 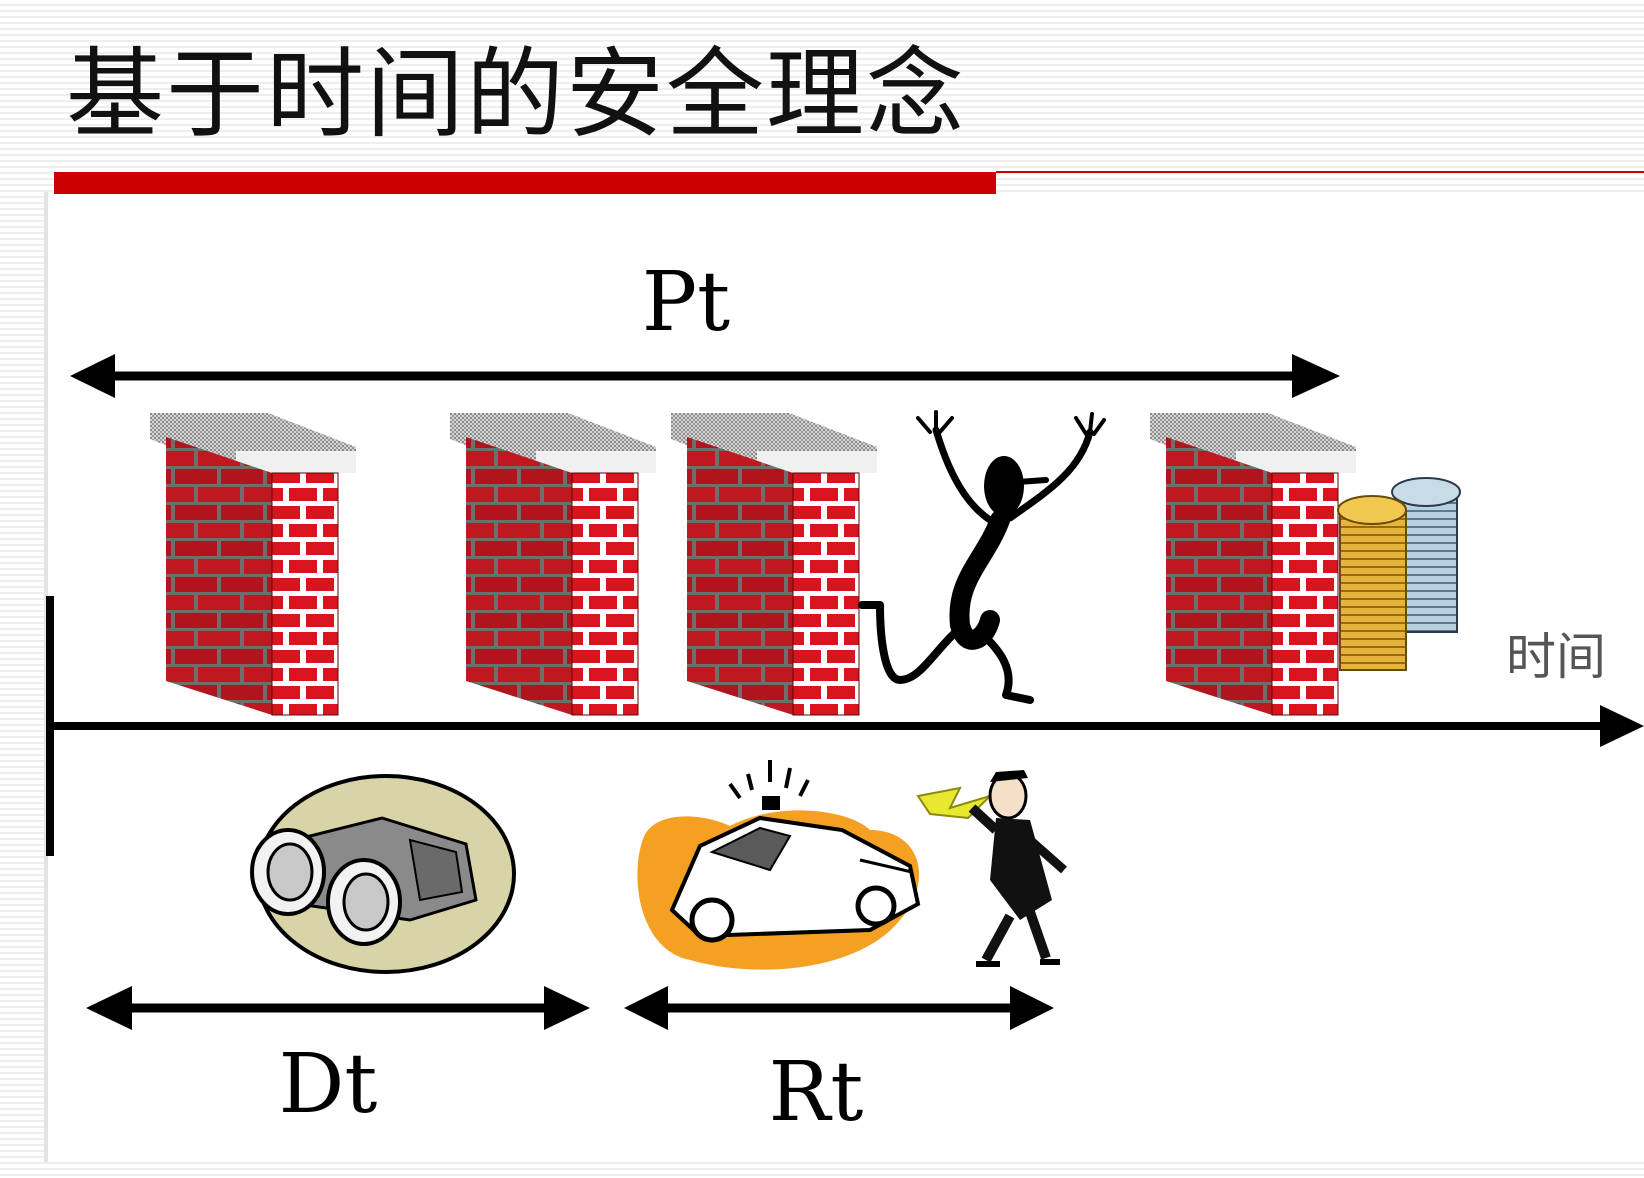 I want to click on coin-stacks, so click(x=1399, y=574).